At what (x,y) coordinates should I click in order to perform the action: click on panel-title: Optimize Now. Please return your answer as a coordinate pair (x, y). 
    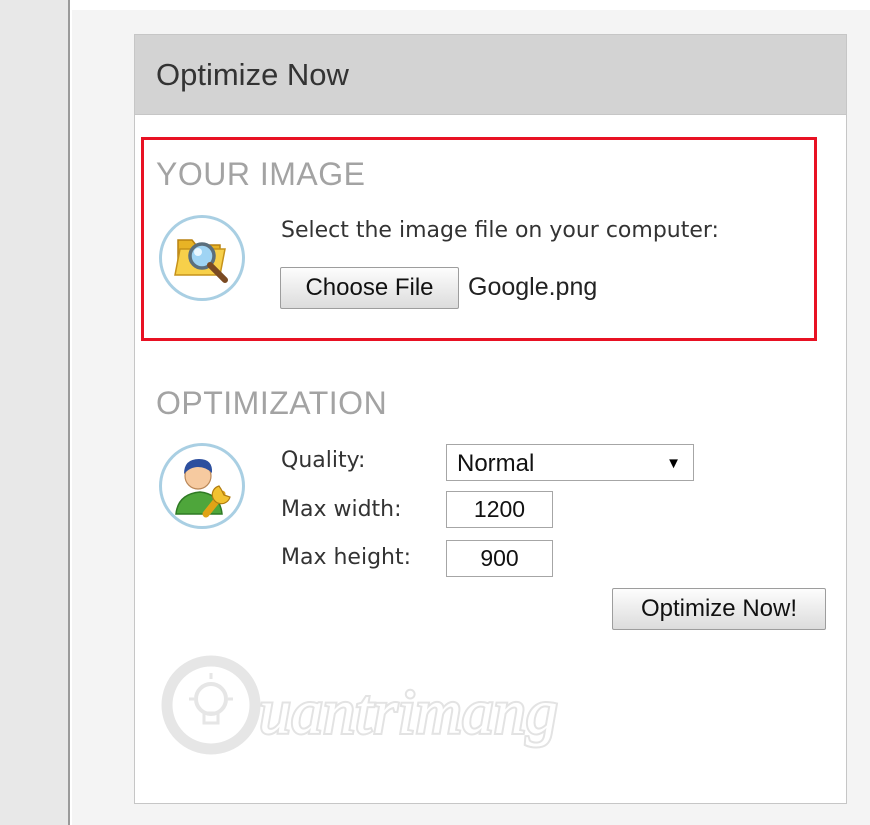
    Looking at the image, I should click on (252, 74).